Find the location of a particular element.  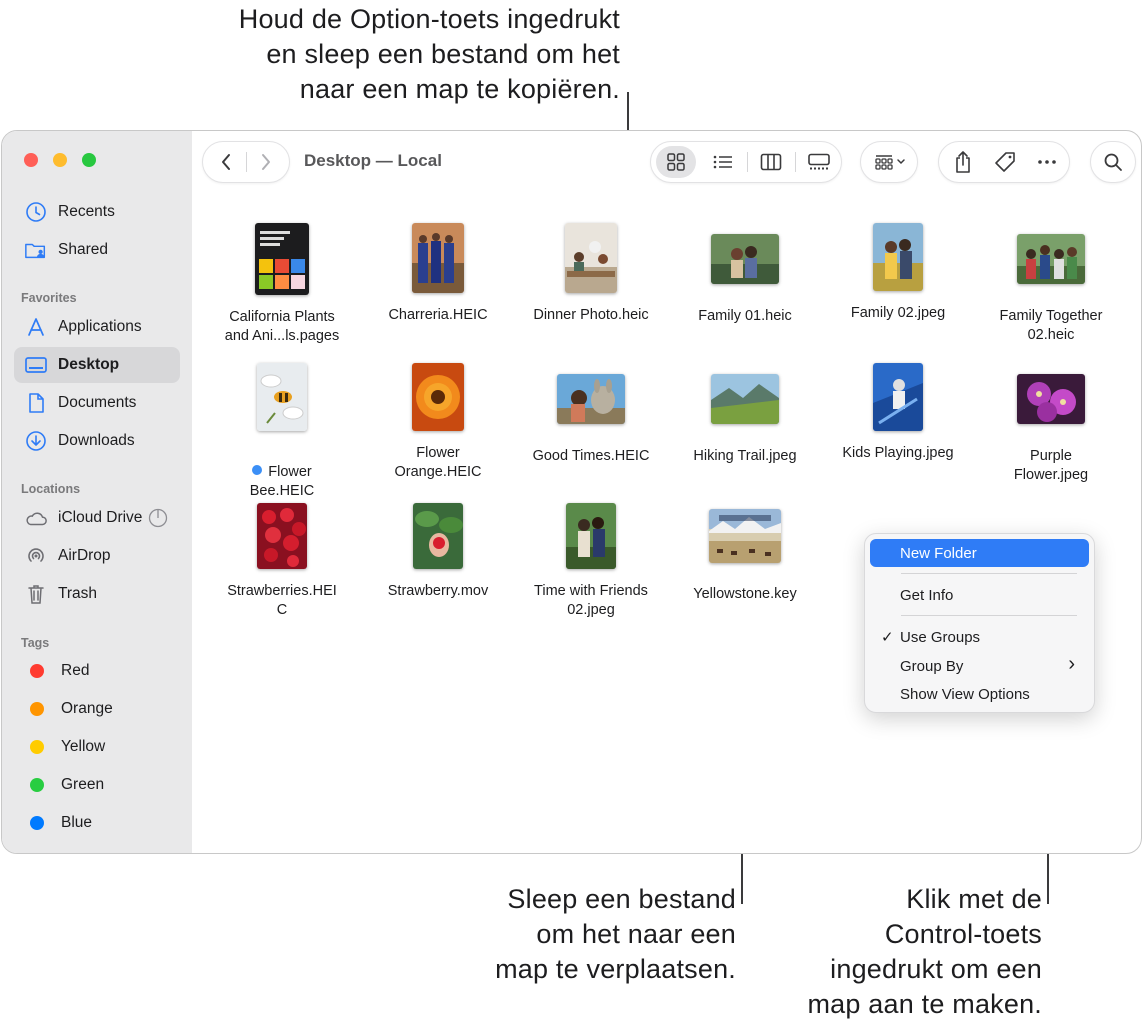

file-item: Kids Playing.jpeg is located at coordinates (898, 413).